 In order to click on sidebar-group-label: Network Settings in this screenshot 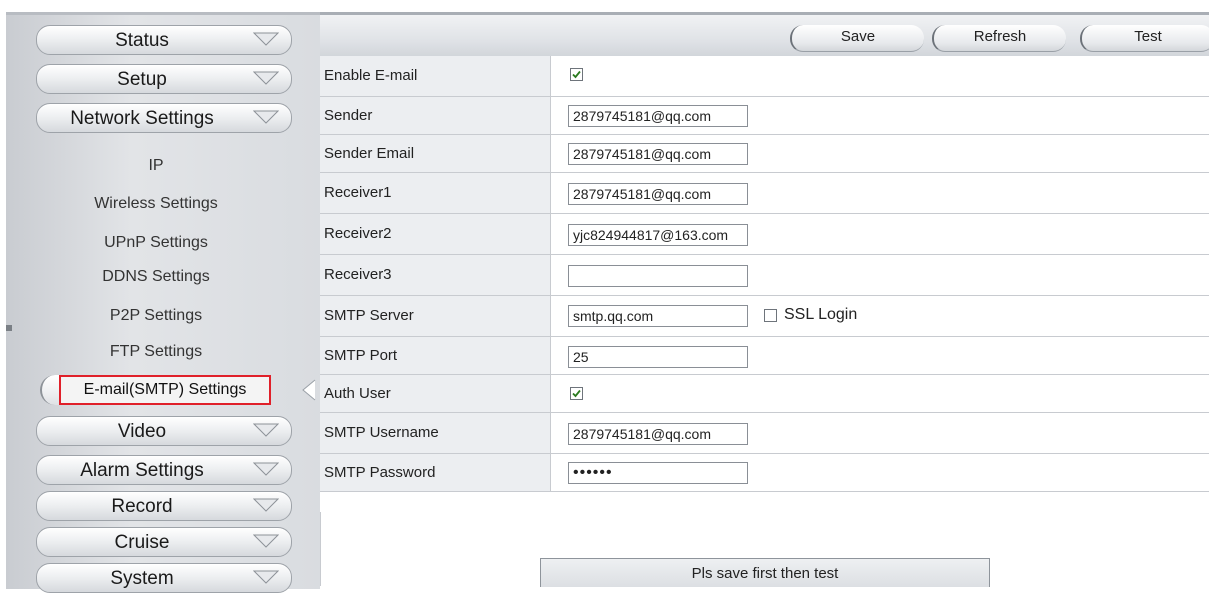, I will do `click(142, 118)`.